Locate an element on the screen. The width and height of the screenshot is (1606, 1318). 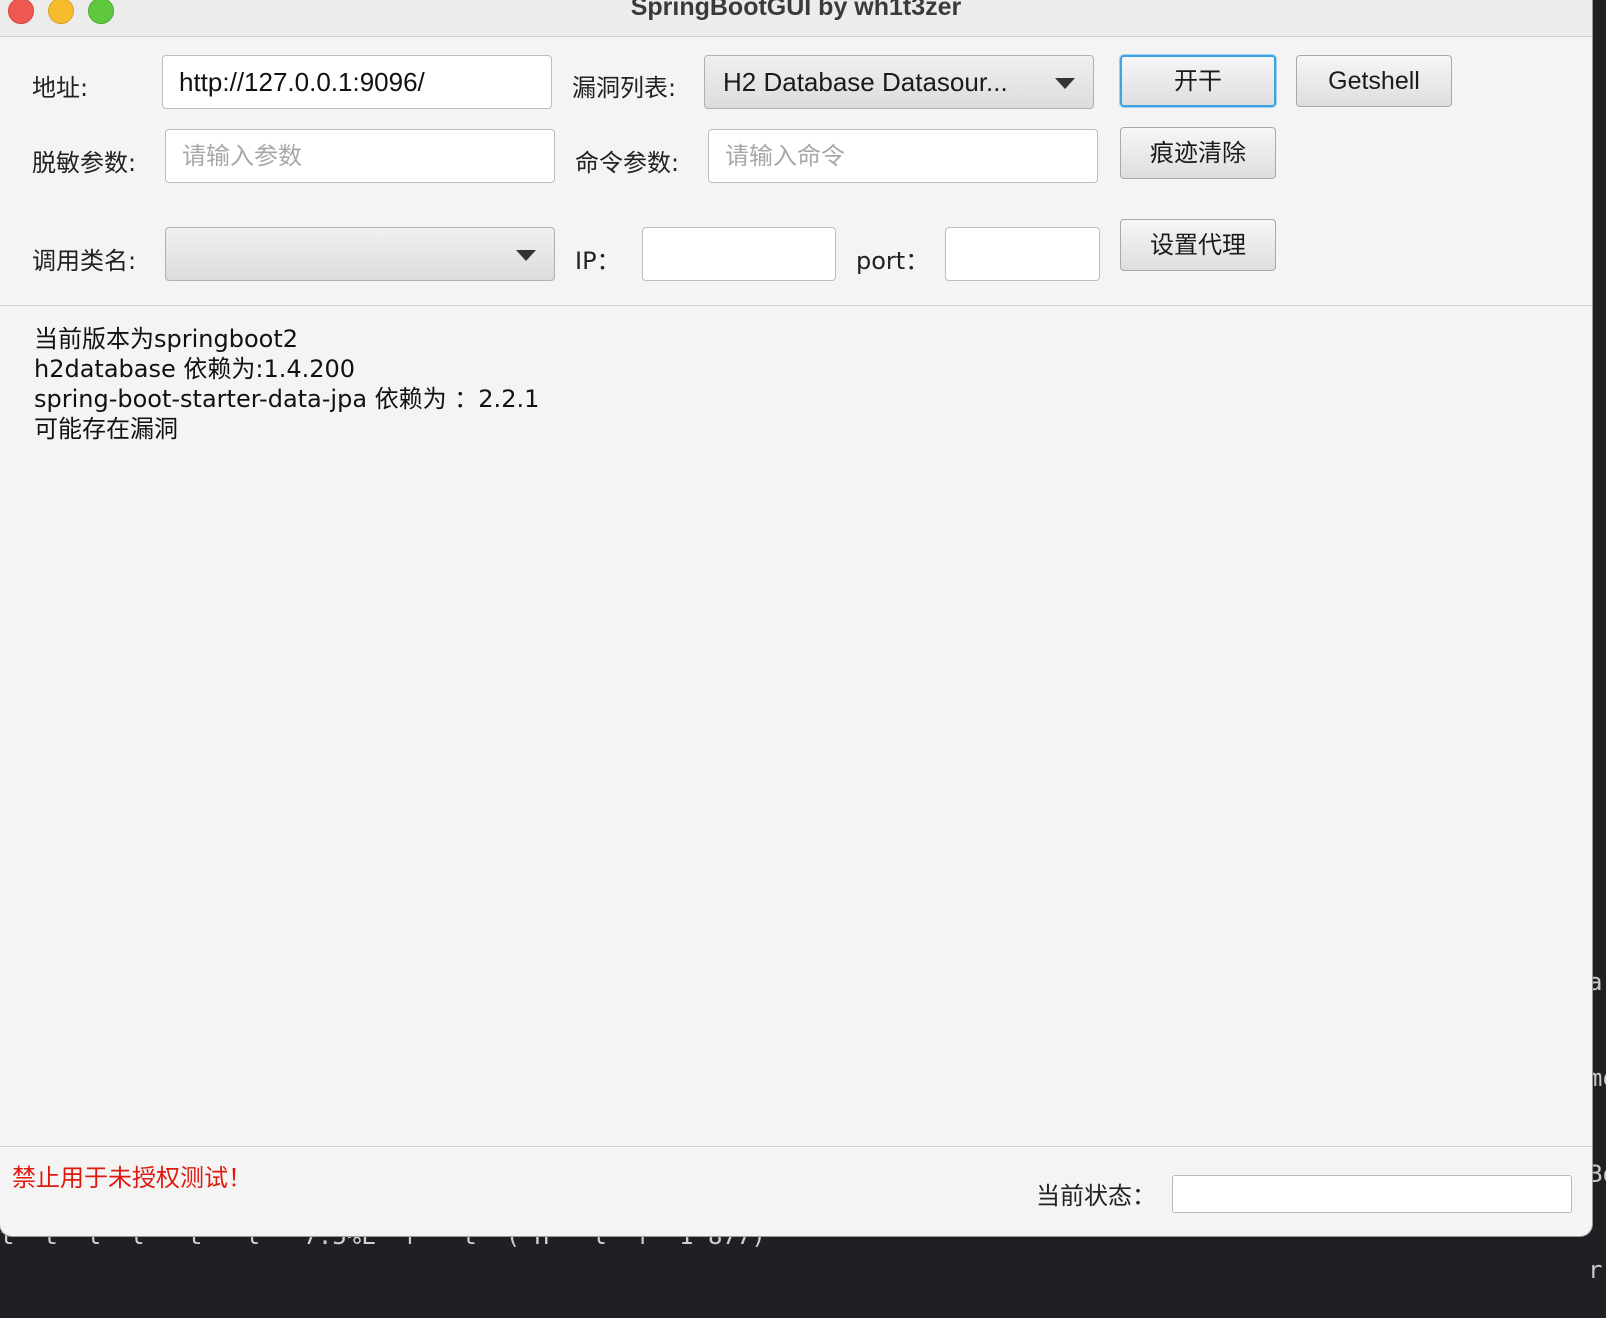
proxy-port-input is located at coordinates (1022, 254).